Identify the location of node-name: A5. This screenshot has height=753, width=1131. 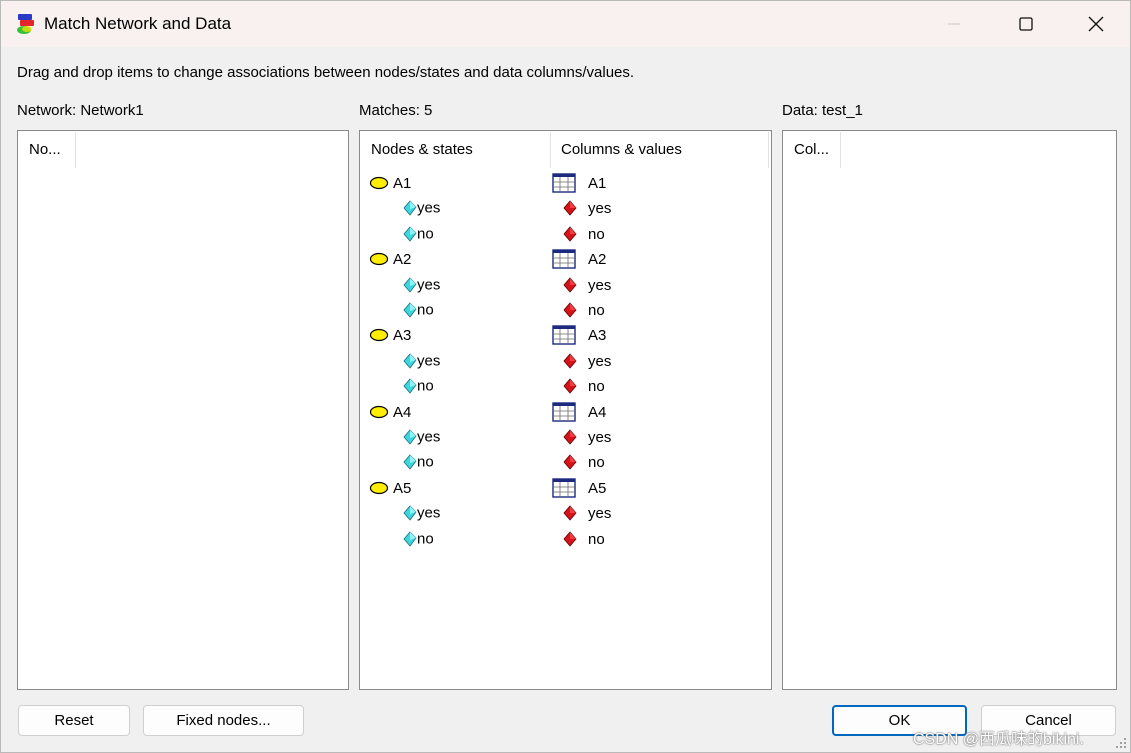
(402, 488).